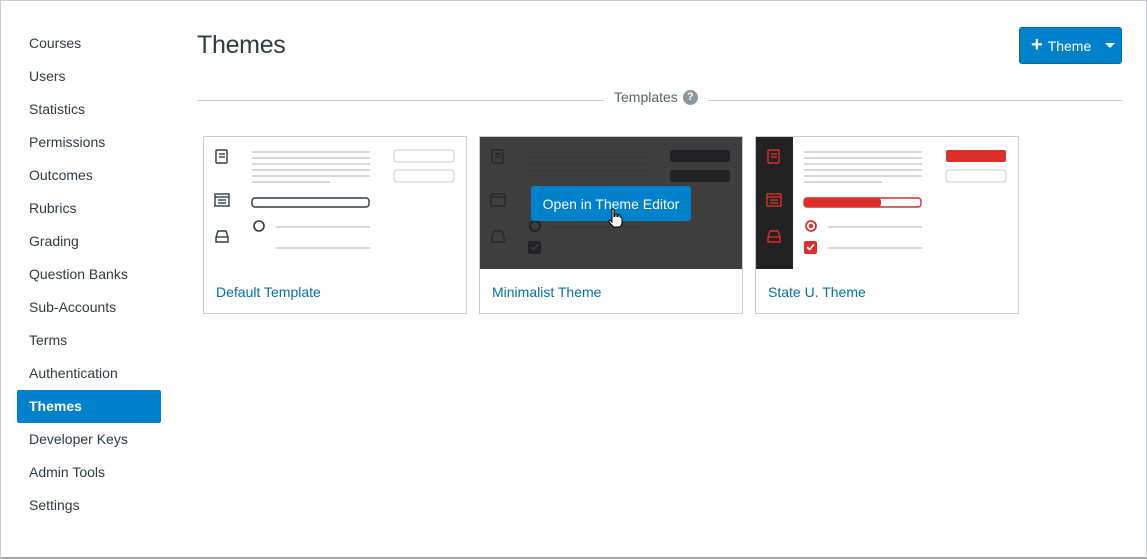 This screenshot has width=1147, height=559. What do you see at coordinates (334, 199) in the screenshot?
I see `default-preview-graphic` at bounding box center [334, 199].